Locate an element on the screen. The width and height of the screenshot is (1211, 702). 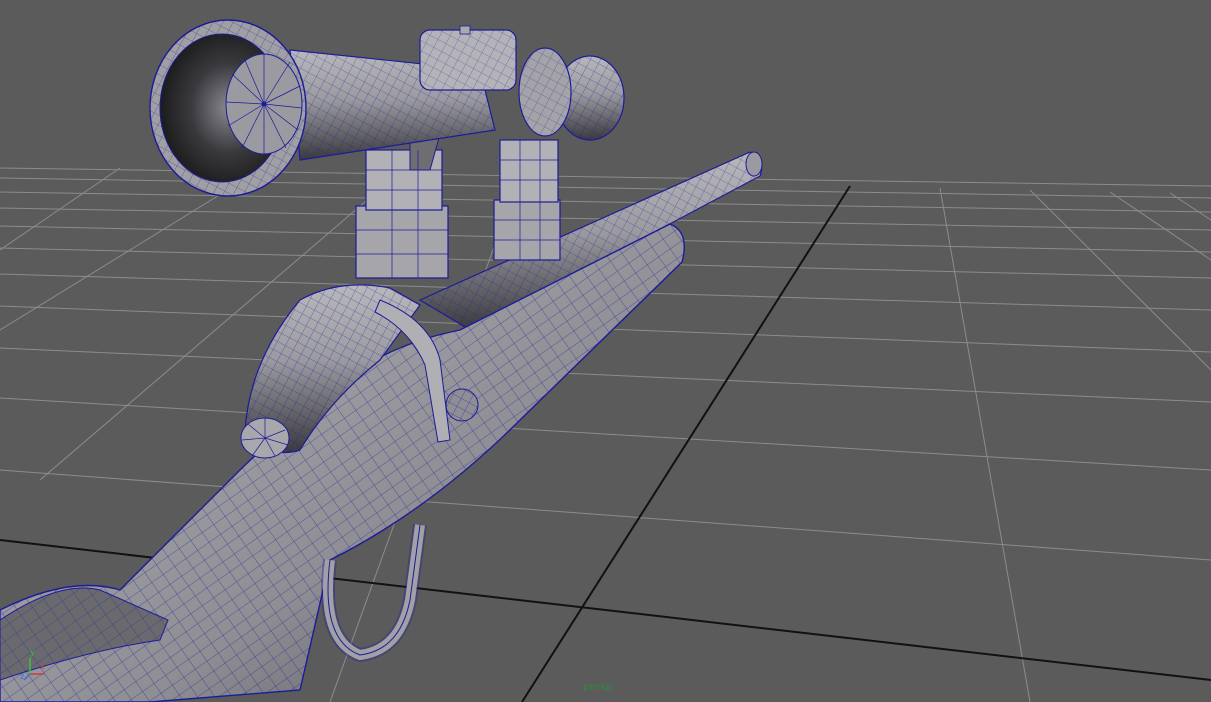
scope-mount-rear is located at coordinates (527, 200).